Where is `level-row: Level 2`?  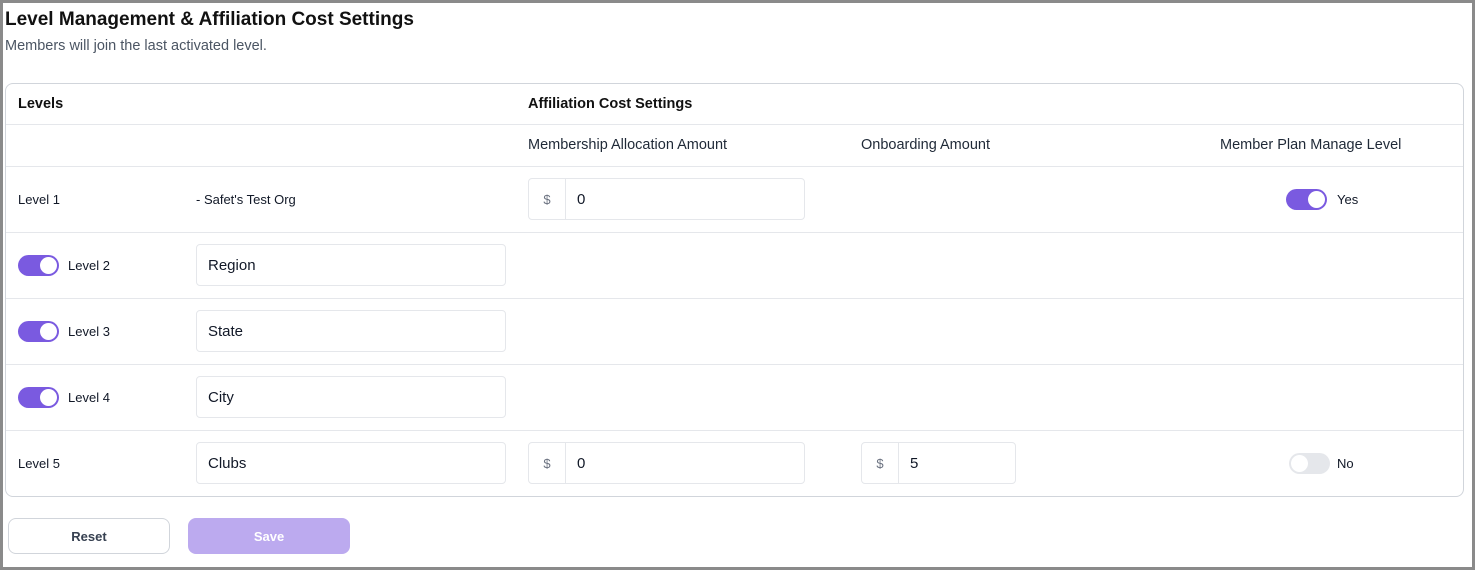
level-row: Level 2 is located at coordinates (734, 266).